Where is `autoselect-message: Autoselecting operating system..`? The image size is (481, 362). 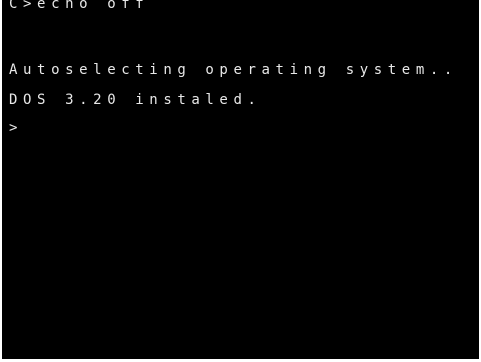 autoselect-message: Autoselecting operating system.. is located at coordinates (233, 70).